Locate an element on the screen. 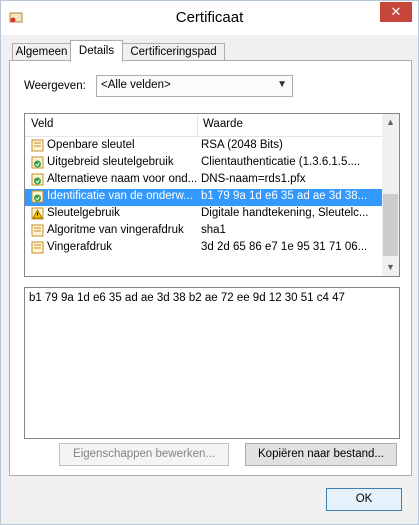  list-item: Openbare sleutel RSA (2048 Bits) is located at coordinates (203, 146).